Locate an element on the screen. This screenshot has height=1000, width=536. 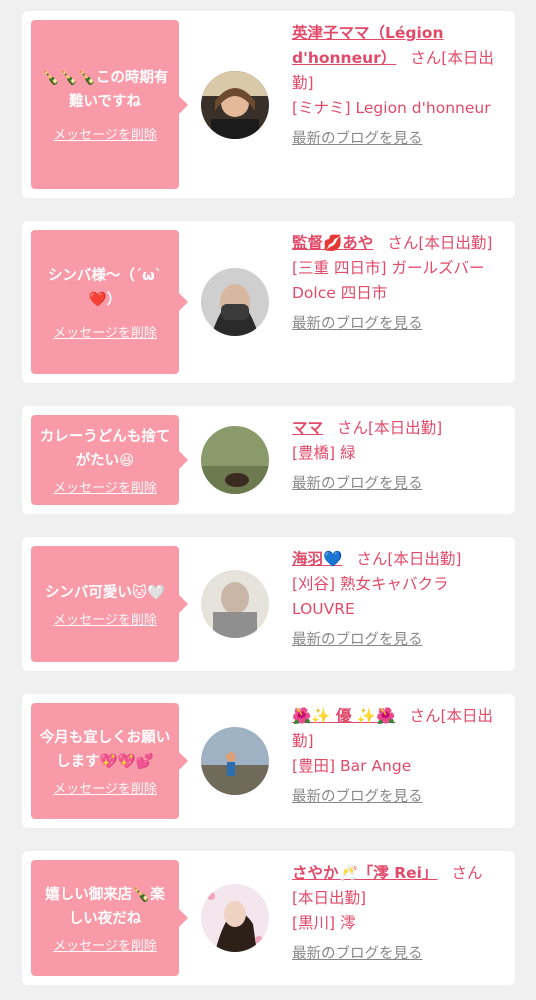
message-bubble: 今月も宜しくお願いします💖💖💕 メッセージを削除 is located at coordinates (109, 761).